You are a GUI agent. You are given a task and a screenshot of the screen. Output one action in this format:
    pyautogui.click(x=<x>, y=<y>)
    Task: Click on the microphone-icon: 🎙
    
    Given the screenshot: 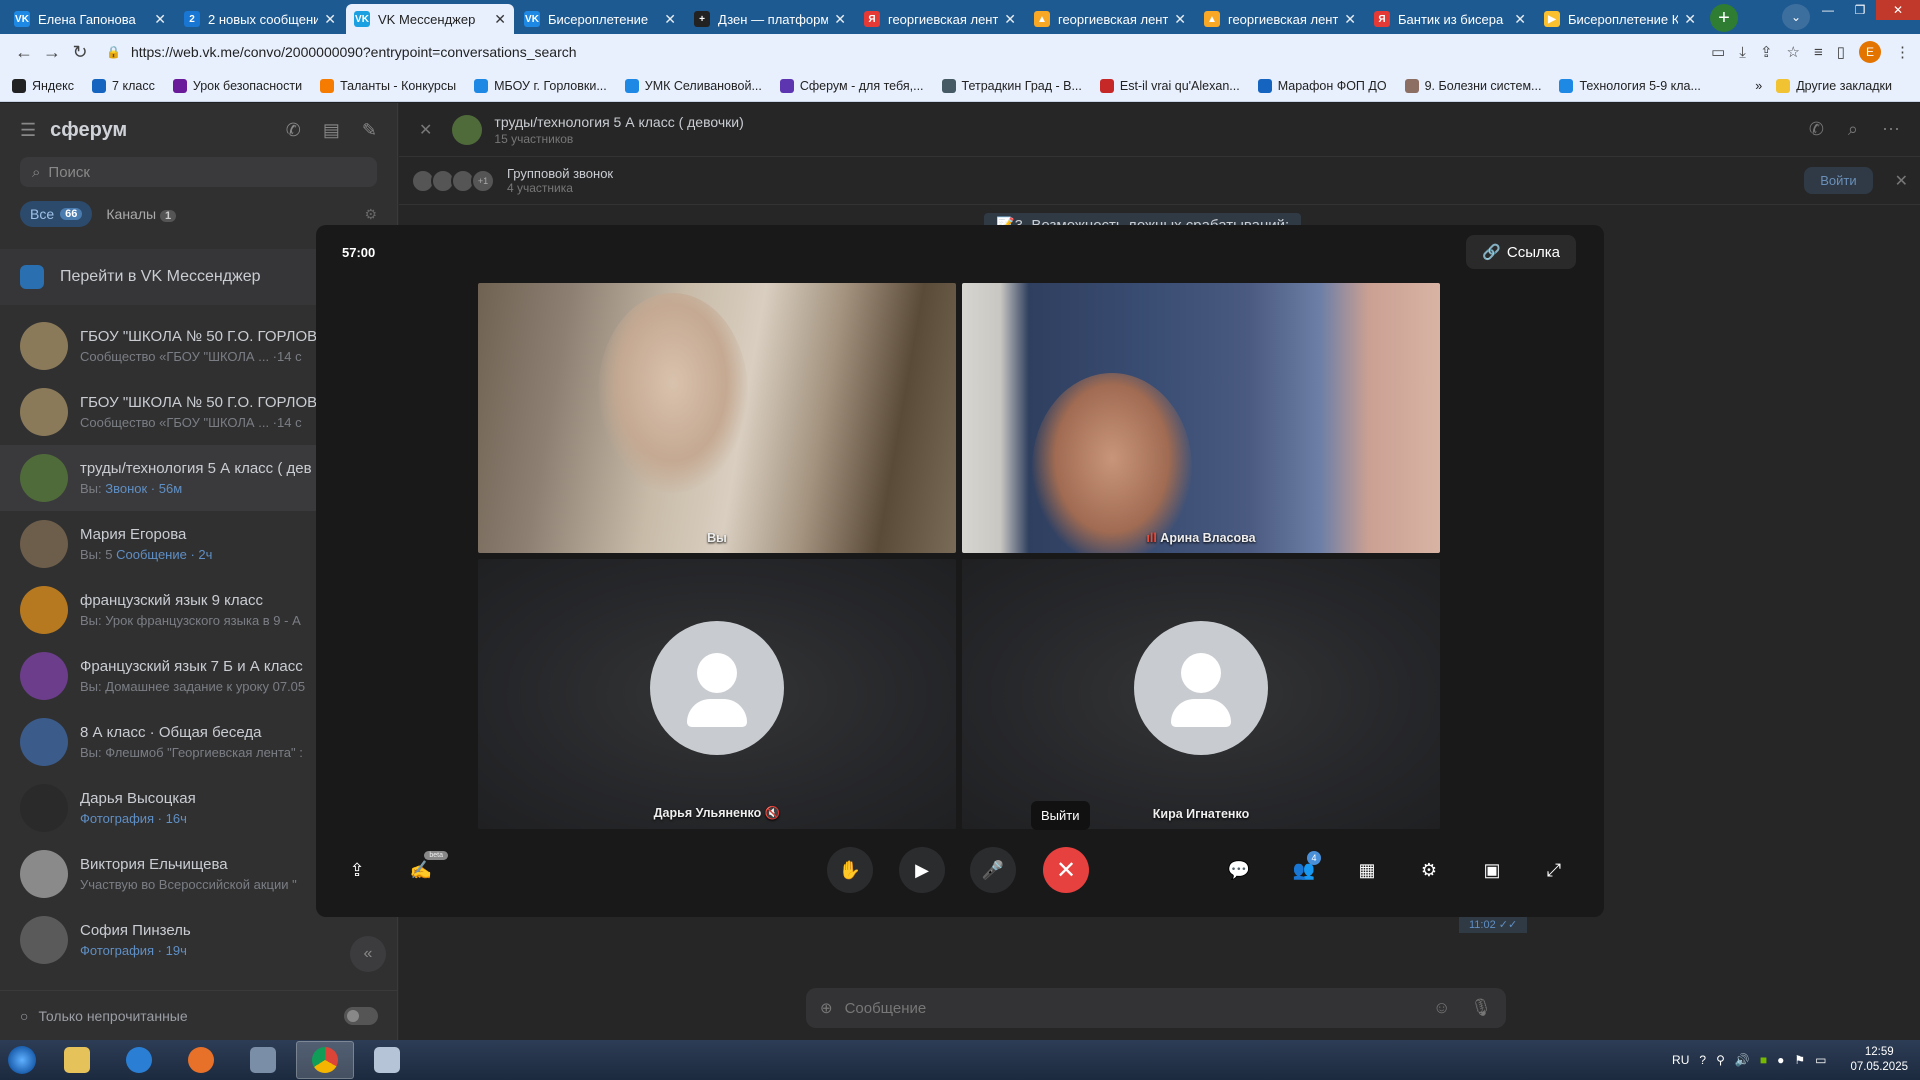 What is the action you would take?
    pyautogui.click(x=1481, y=1008)
    